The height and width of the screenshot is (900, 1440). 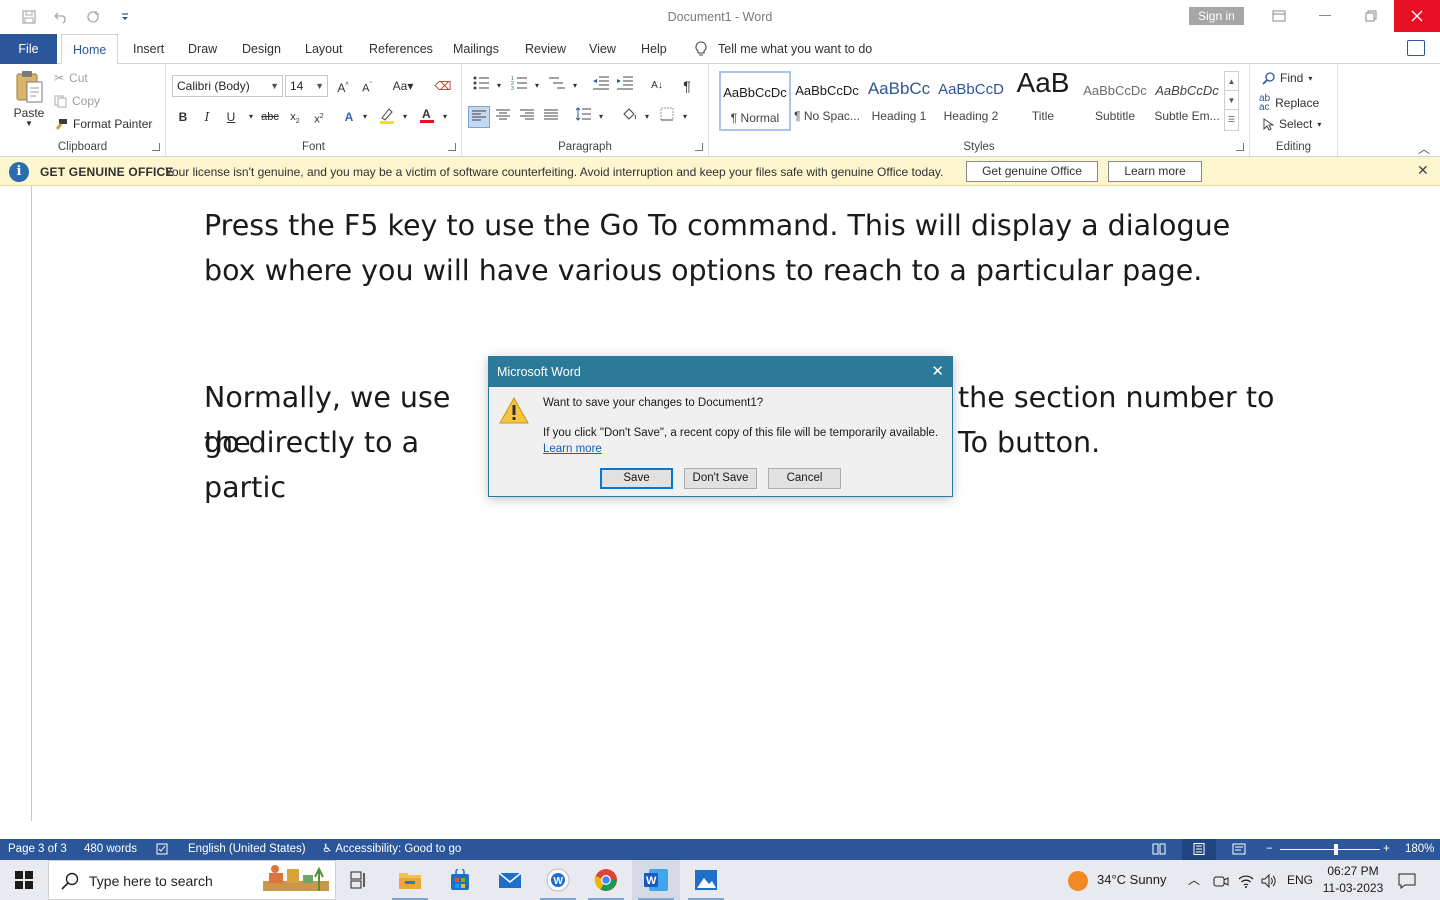 I want to click on ribbon-display-options-icon, so click(x=1279, y=16).